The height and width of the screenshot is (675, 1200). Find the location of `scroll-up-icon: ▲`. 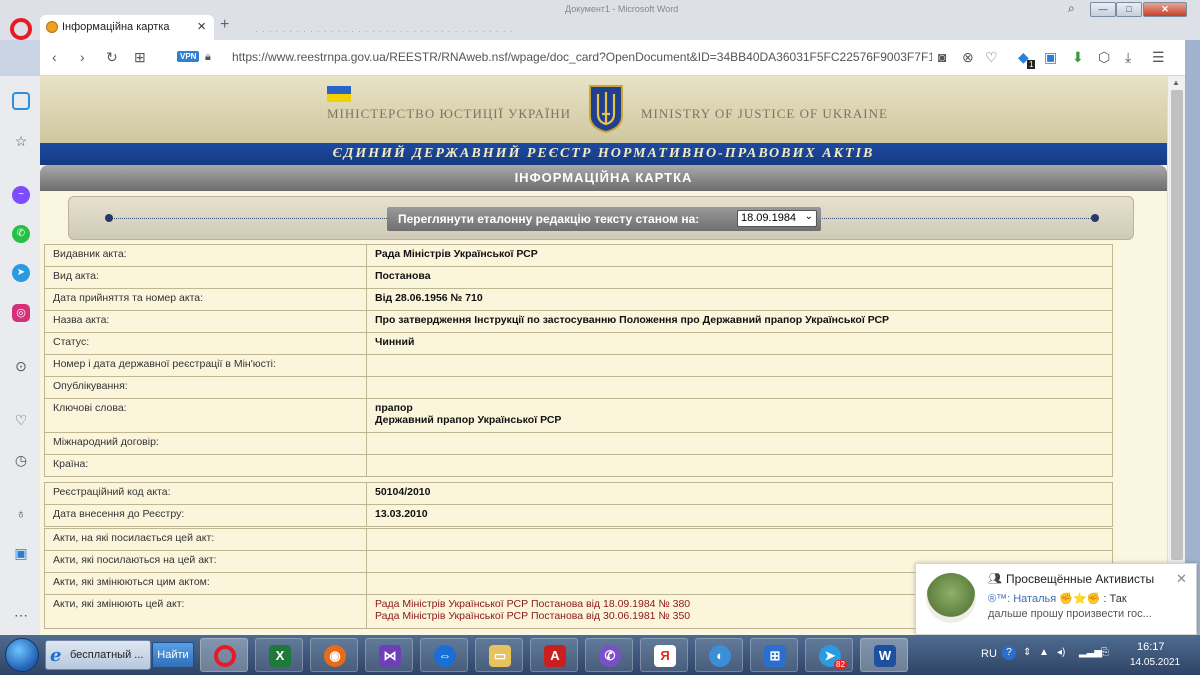

scroll-up-icon: ▲ is located at coordinates (1176, 82).